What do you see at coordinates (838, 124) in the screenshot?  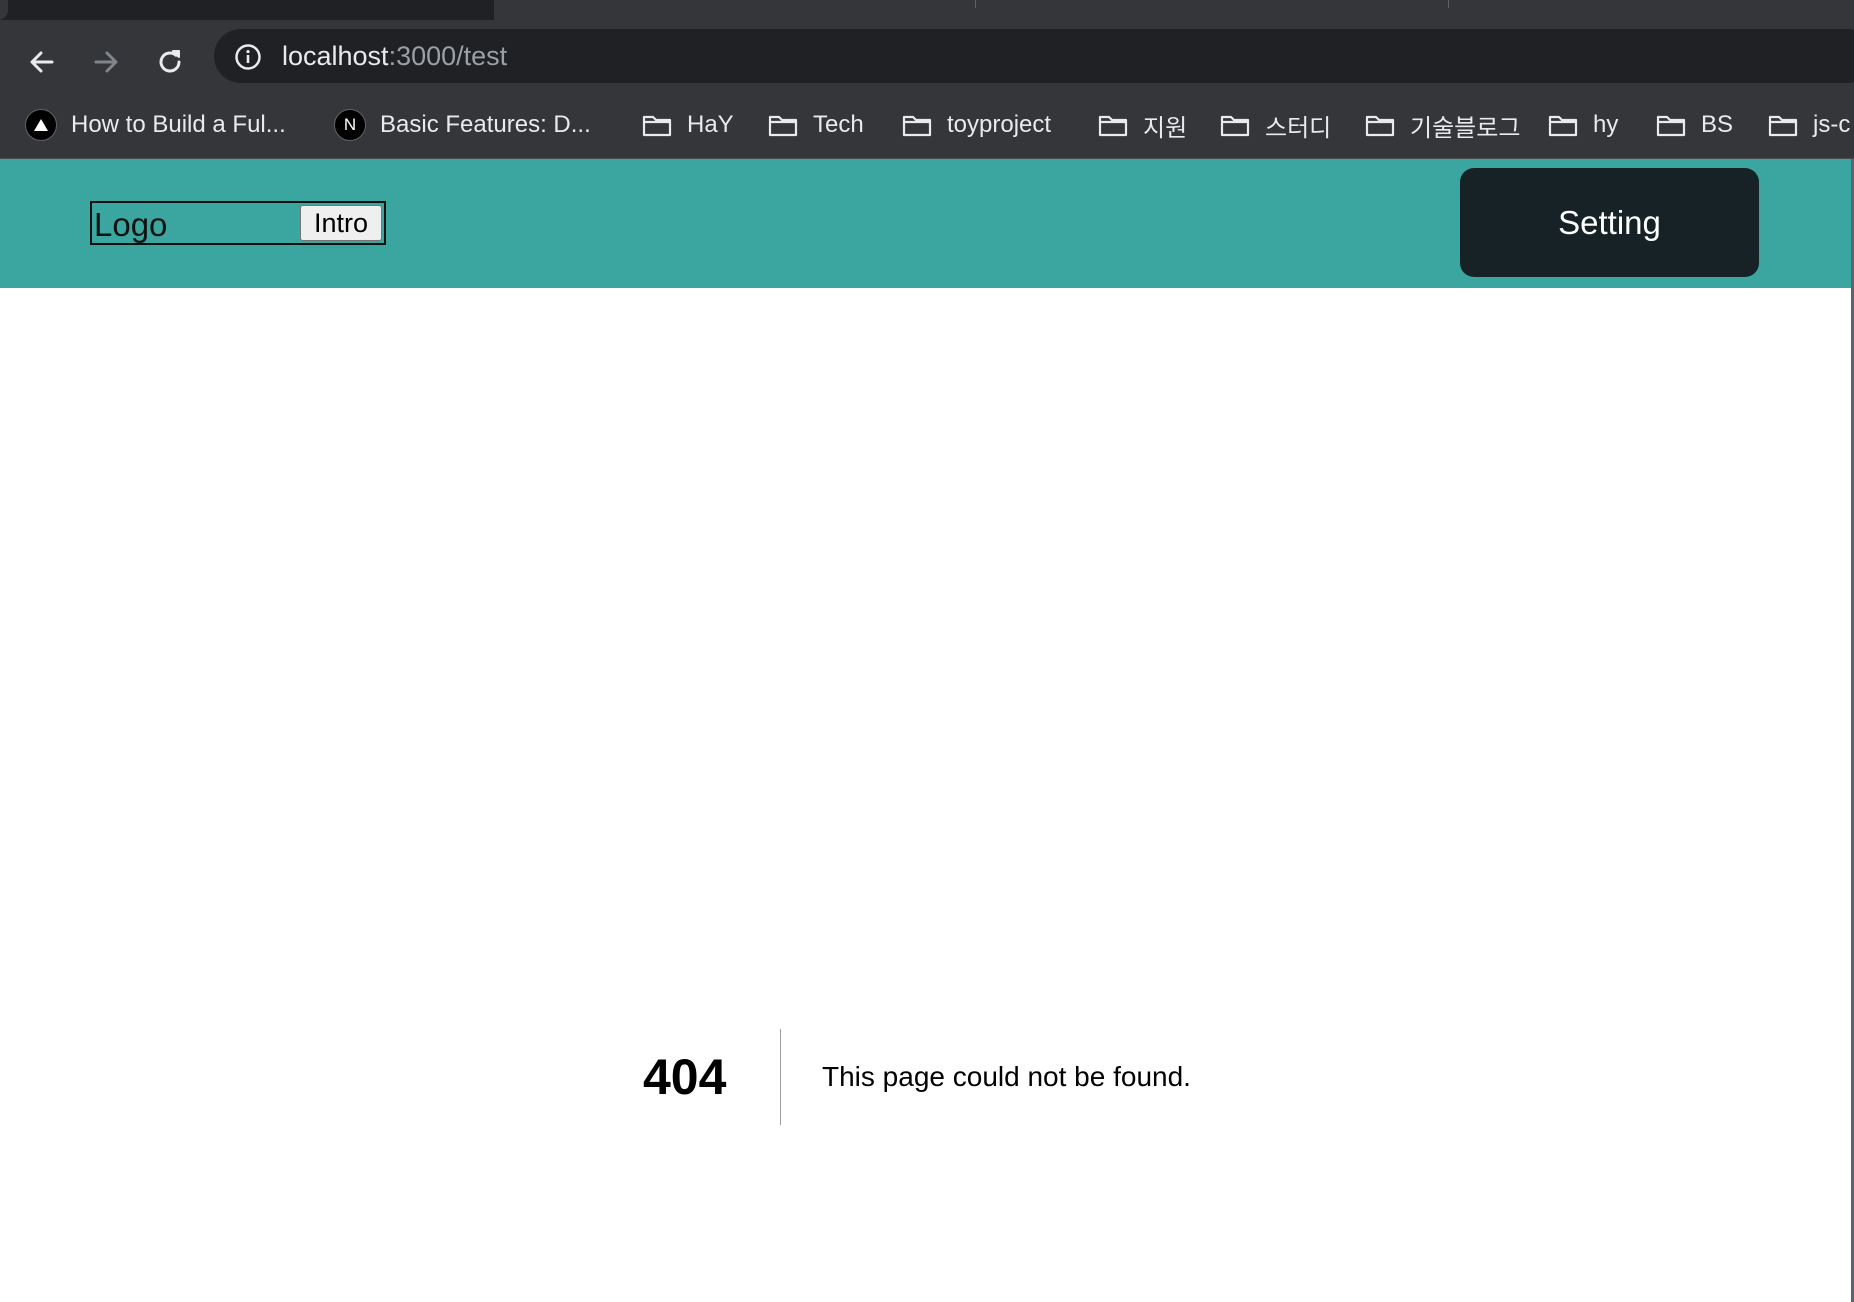 I see `bookmark-label: Tech` at bounding box center [838, 124].